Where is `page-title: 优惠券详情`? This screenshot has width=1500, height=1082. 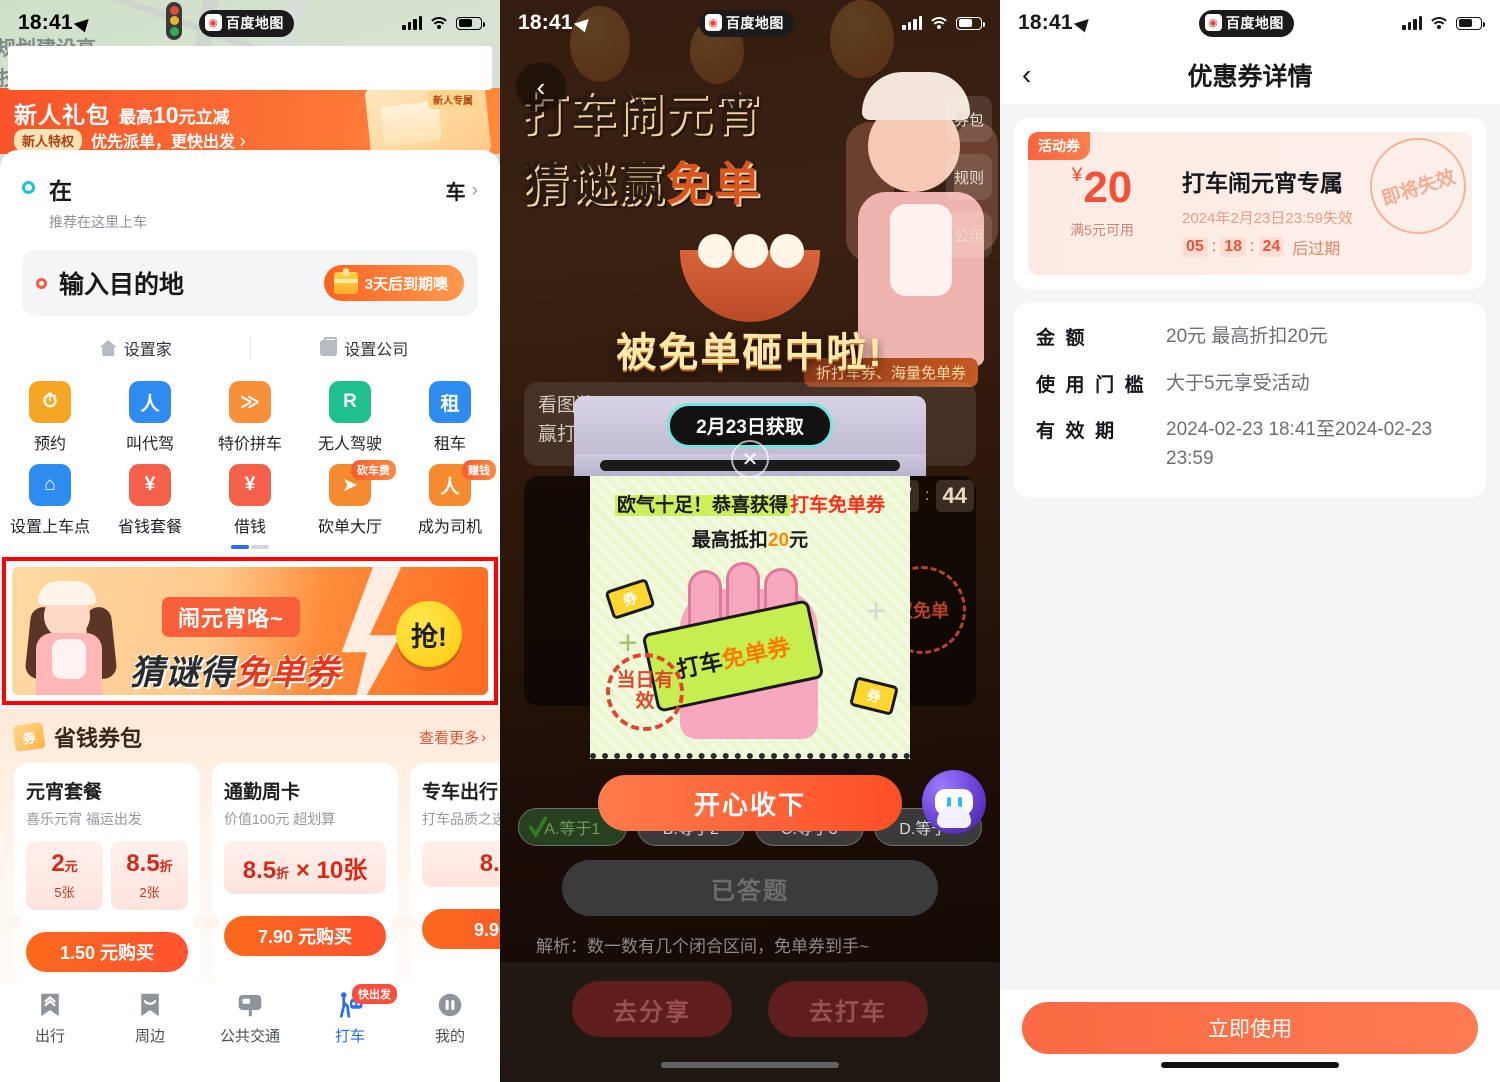
page-title: 优惠券详情 is located at coordinates (1250, 77).